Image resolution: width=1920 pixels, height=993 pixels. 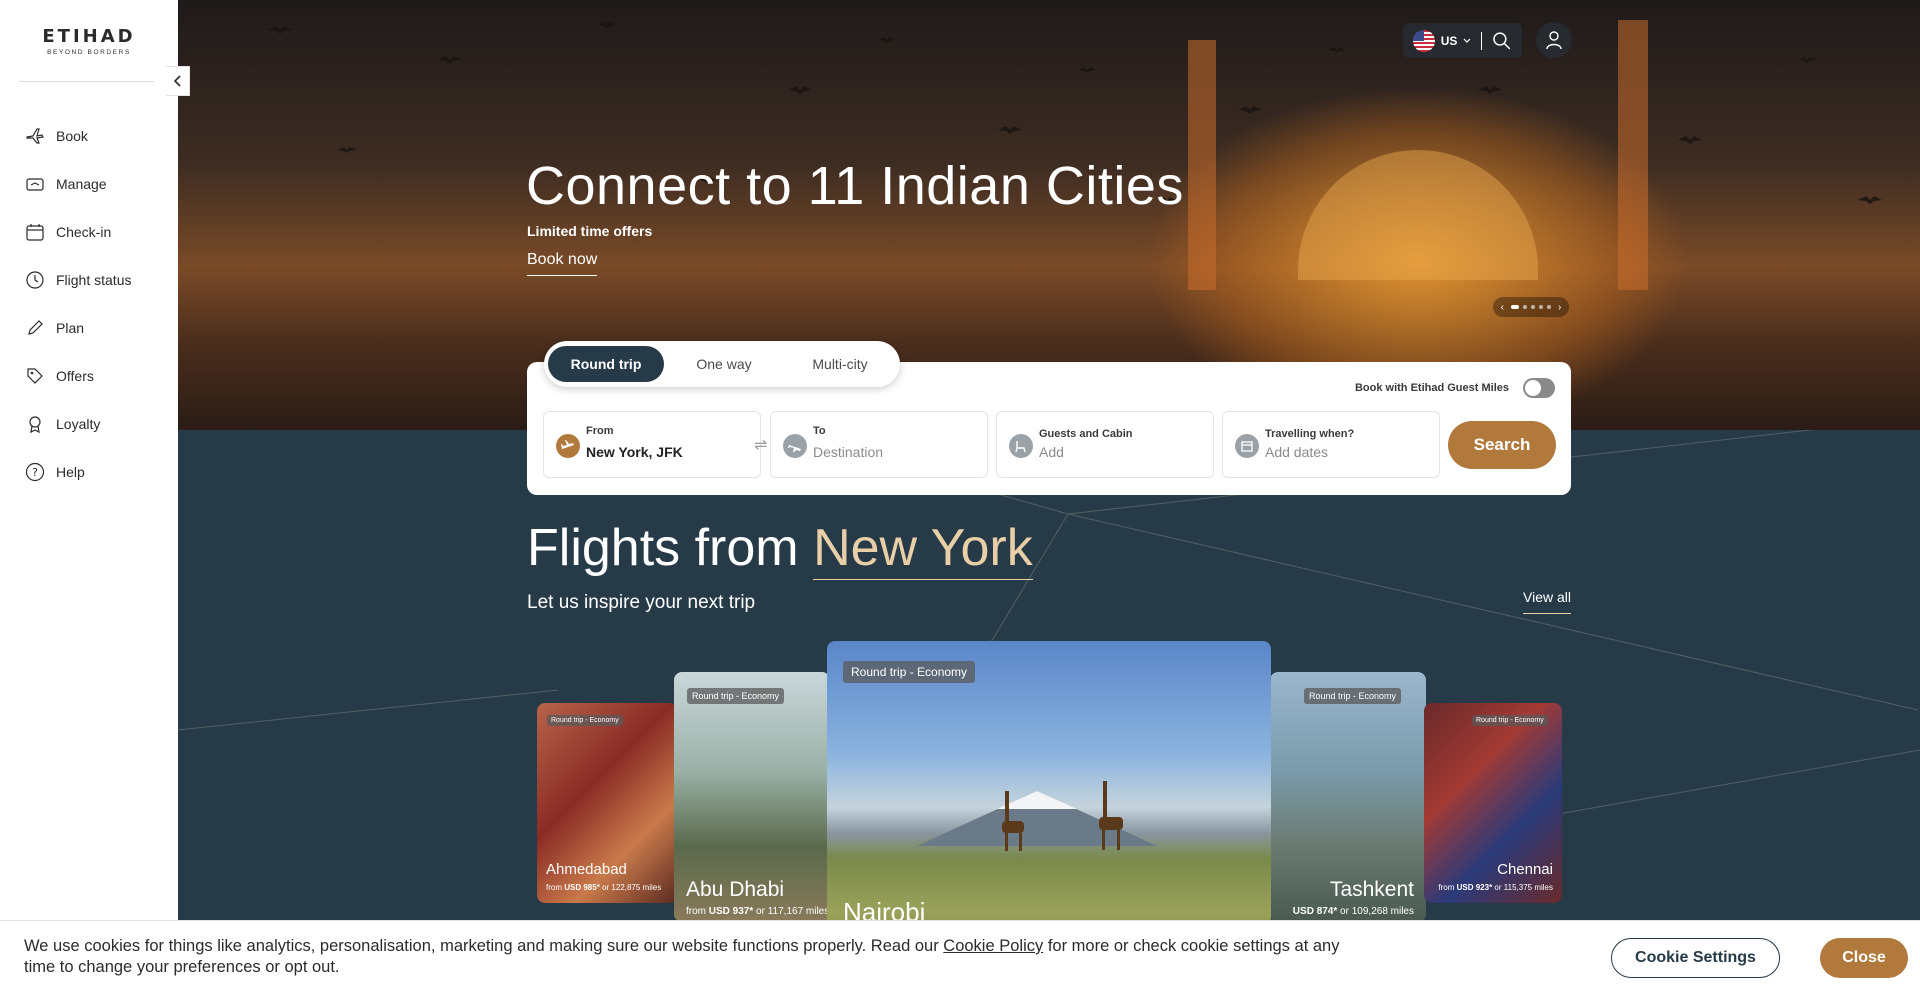 I want to click on destination-city: Tashkent, so click(x=1371, y=889).